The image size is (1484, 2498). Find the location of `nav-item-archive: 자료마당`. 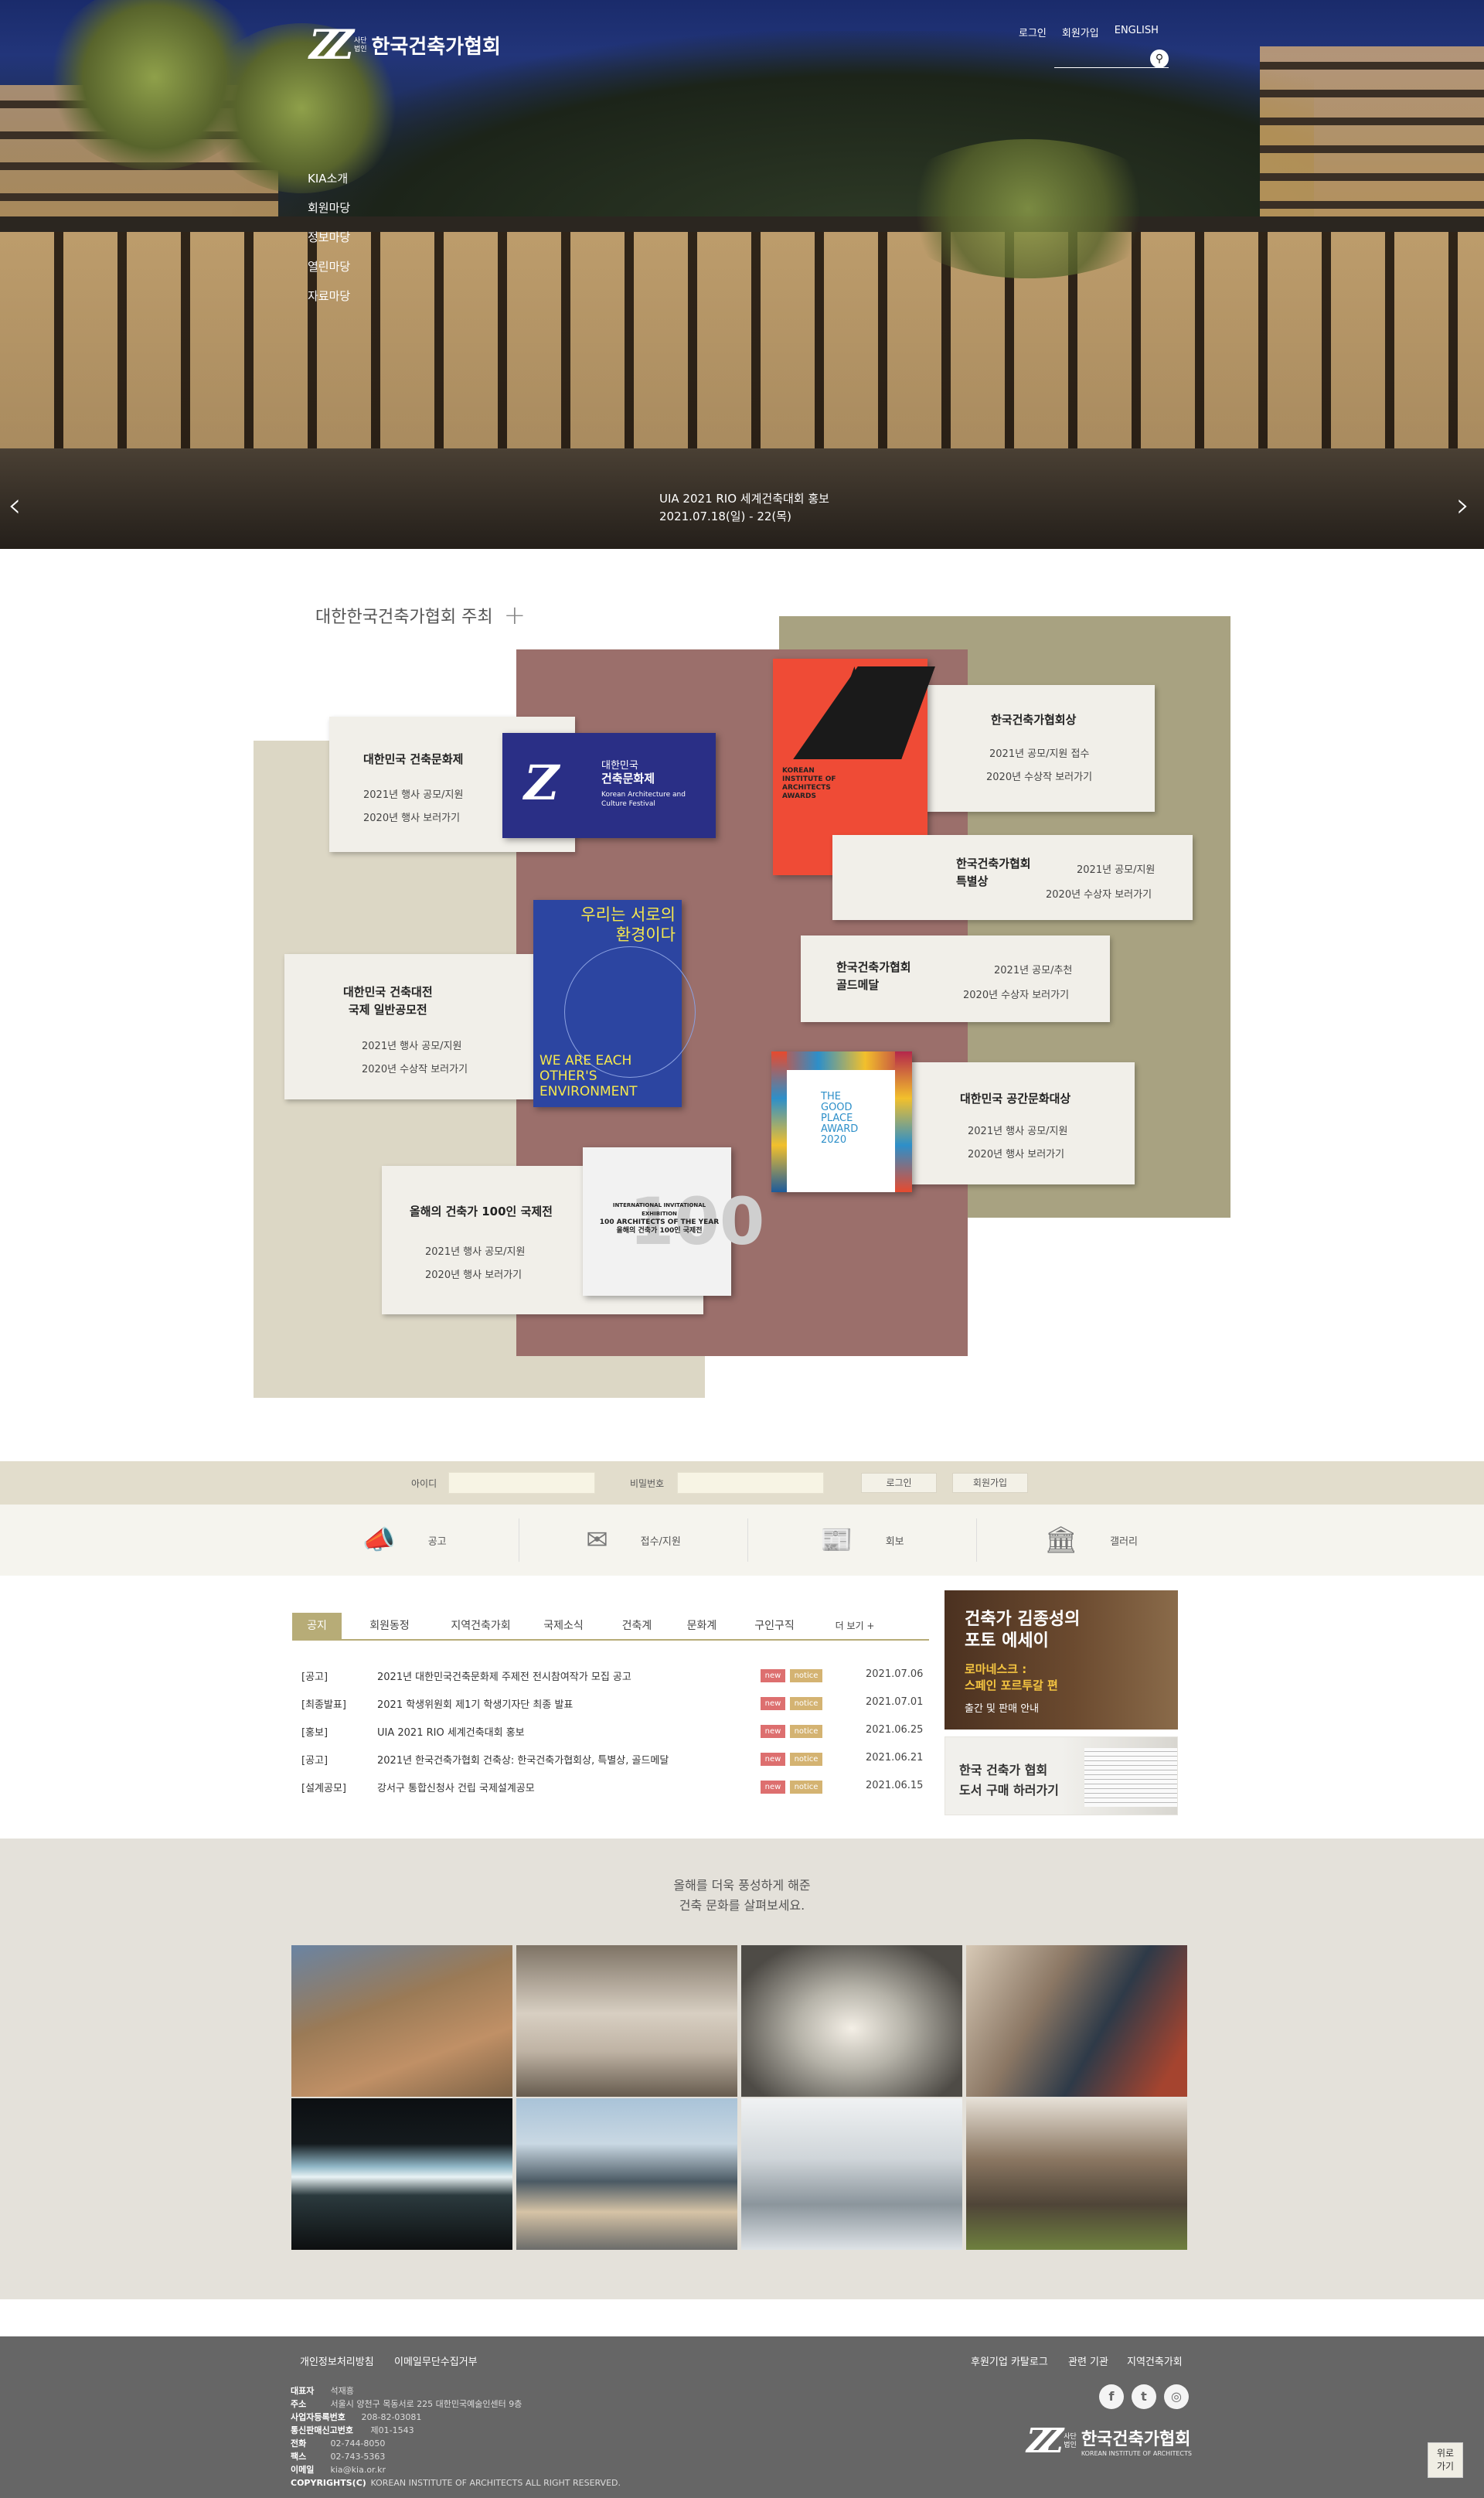

nav-item-archive: 자료마당 is located at coordinates (329, 296).